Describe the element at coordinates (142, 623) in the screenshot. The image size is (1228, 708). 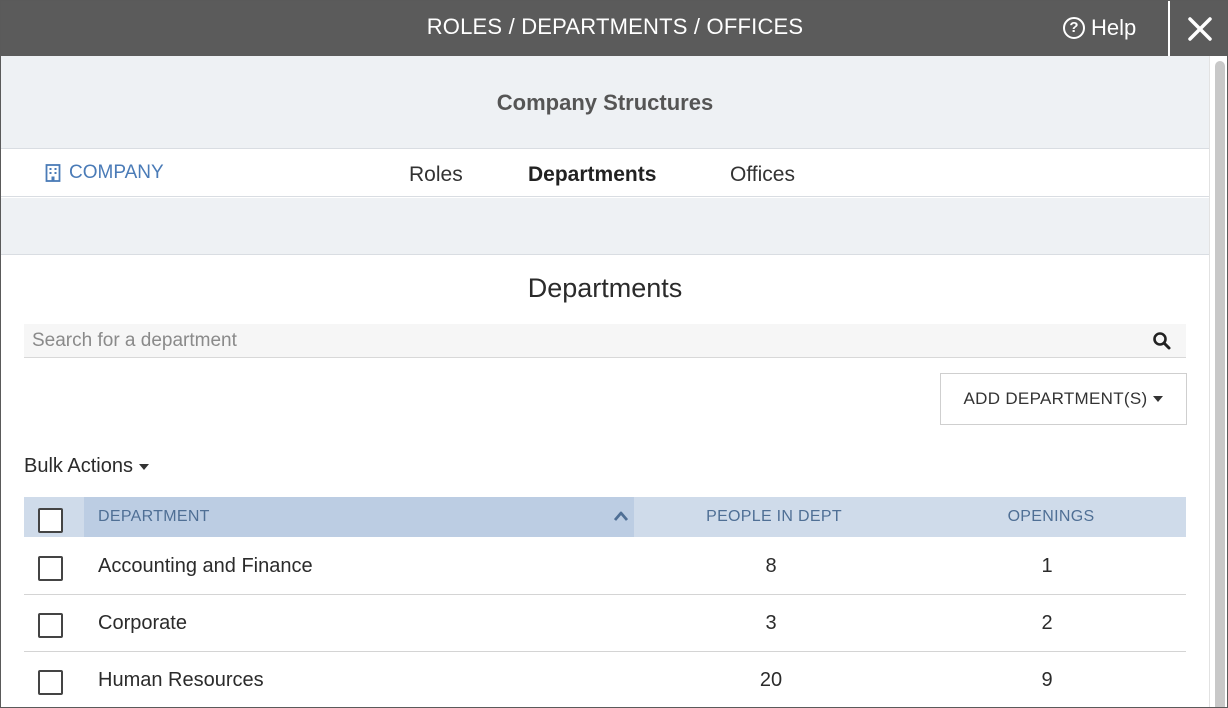
I see `department-name: Corporate` at that location.